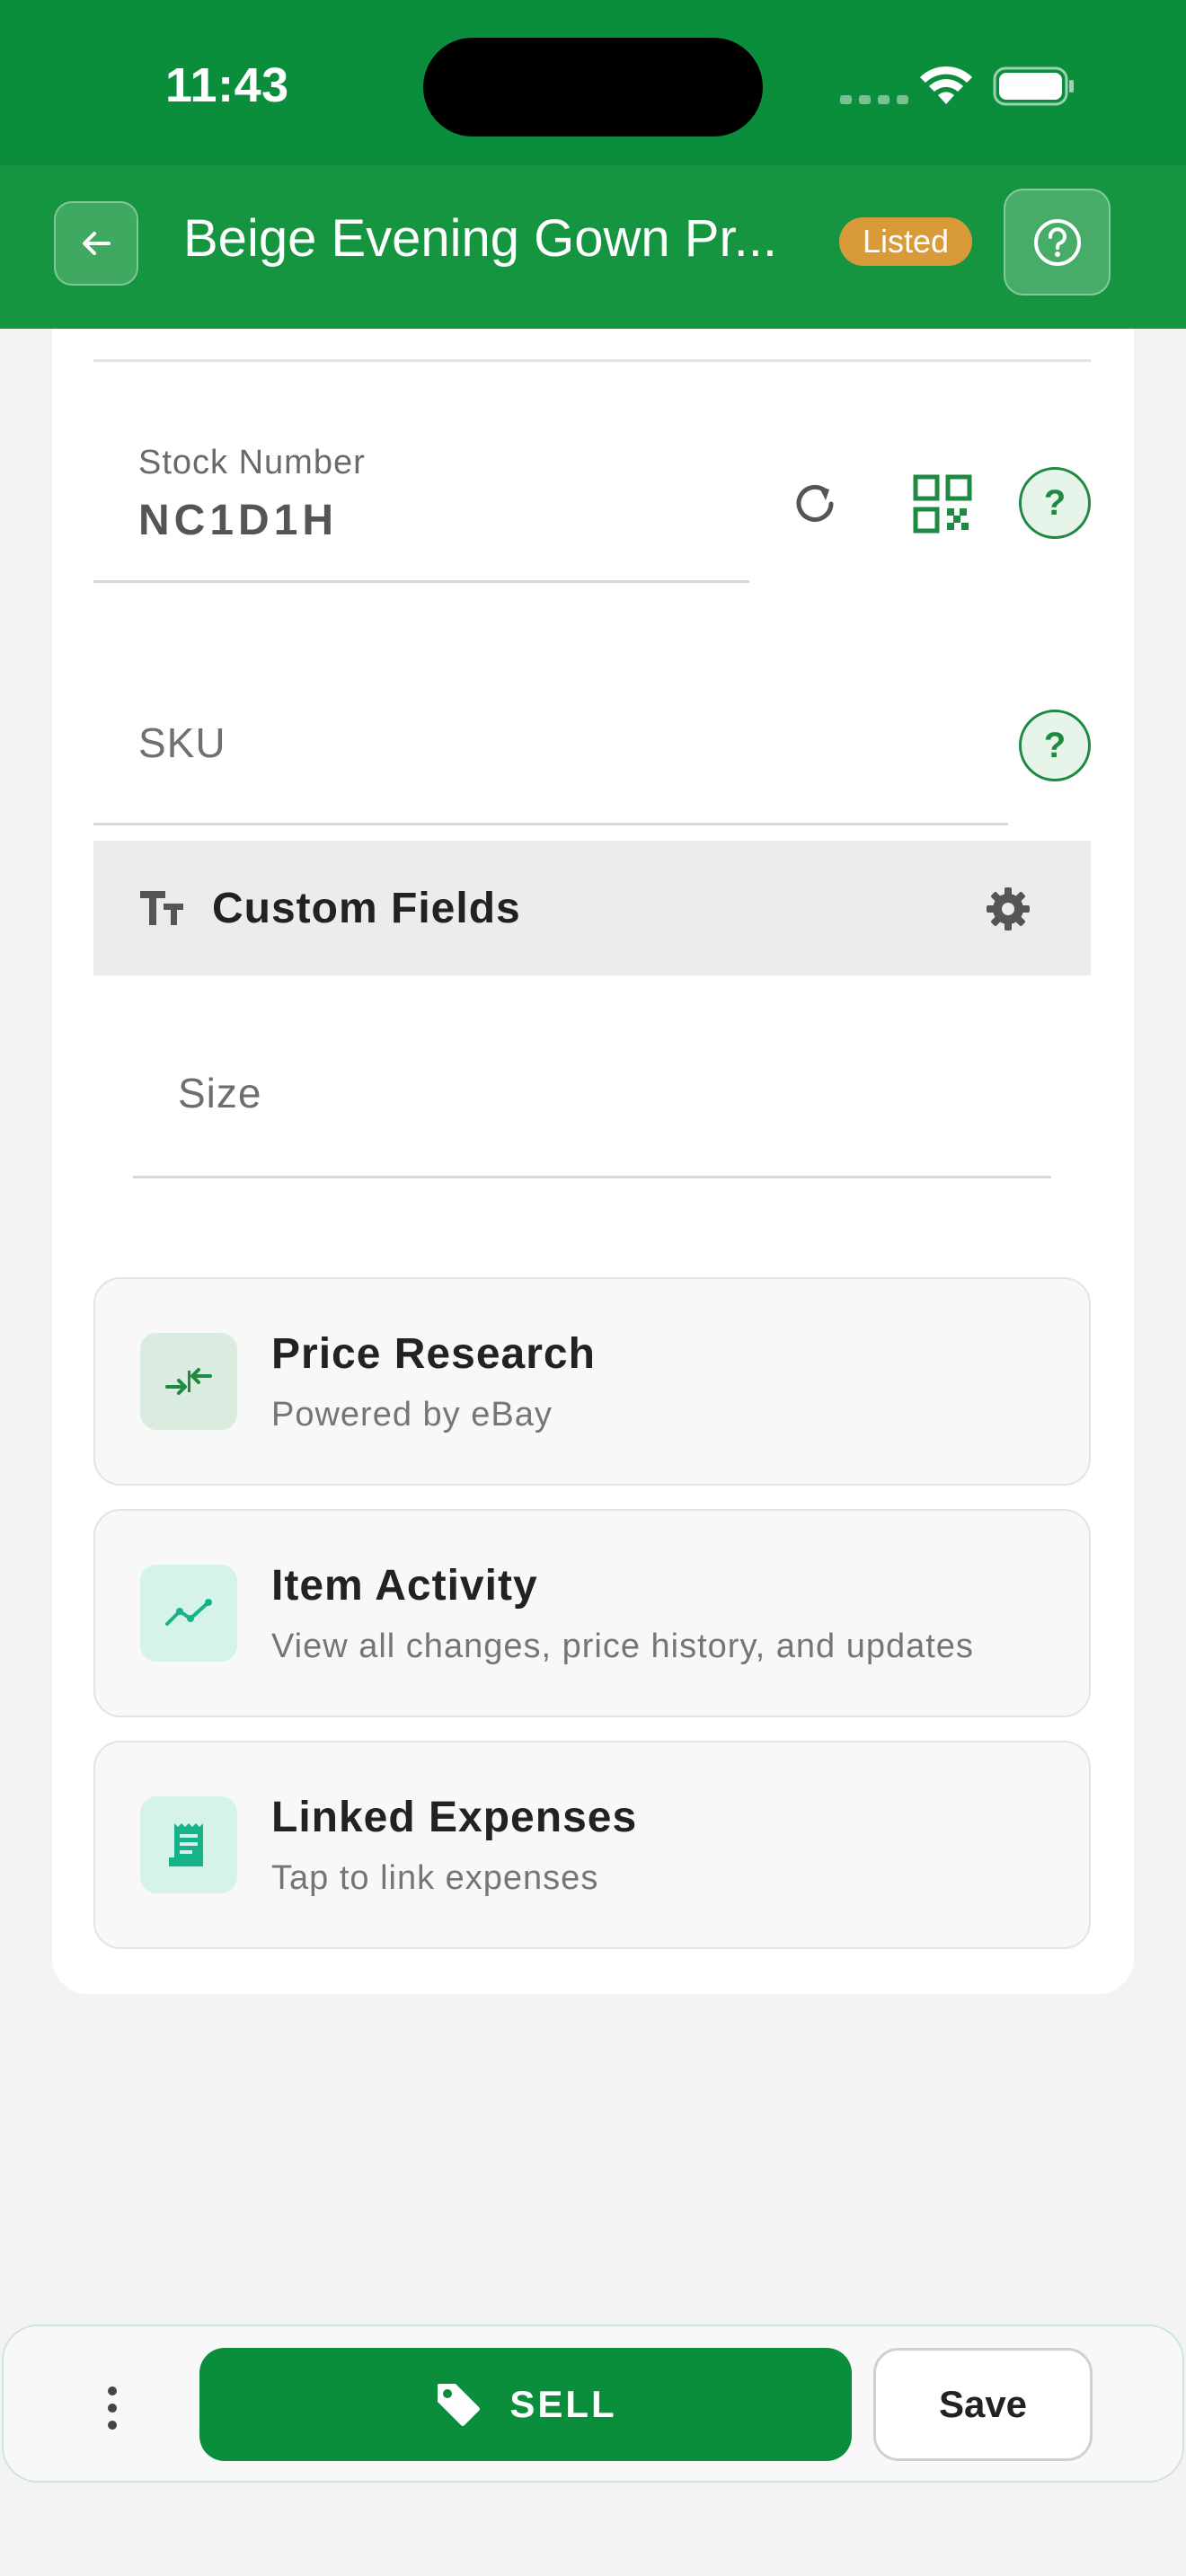 This screenshot has height=2576, width=1186. I want to click on save-button: Save, so click(983, 2404).